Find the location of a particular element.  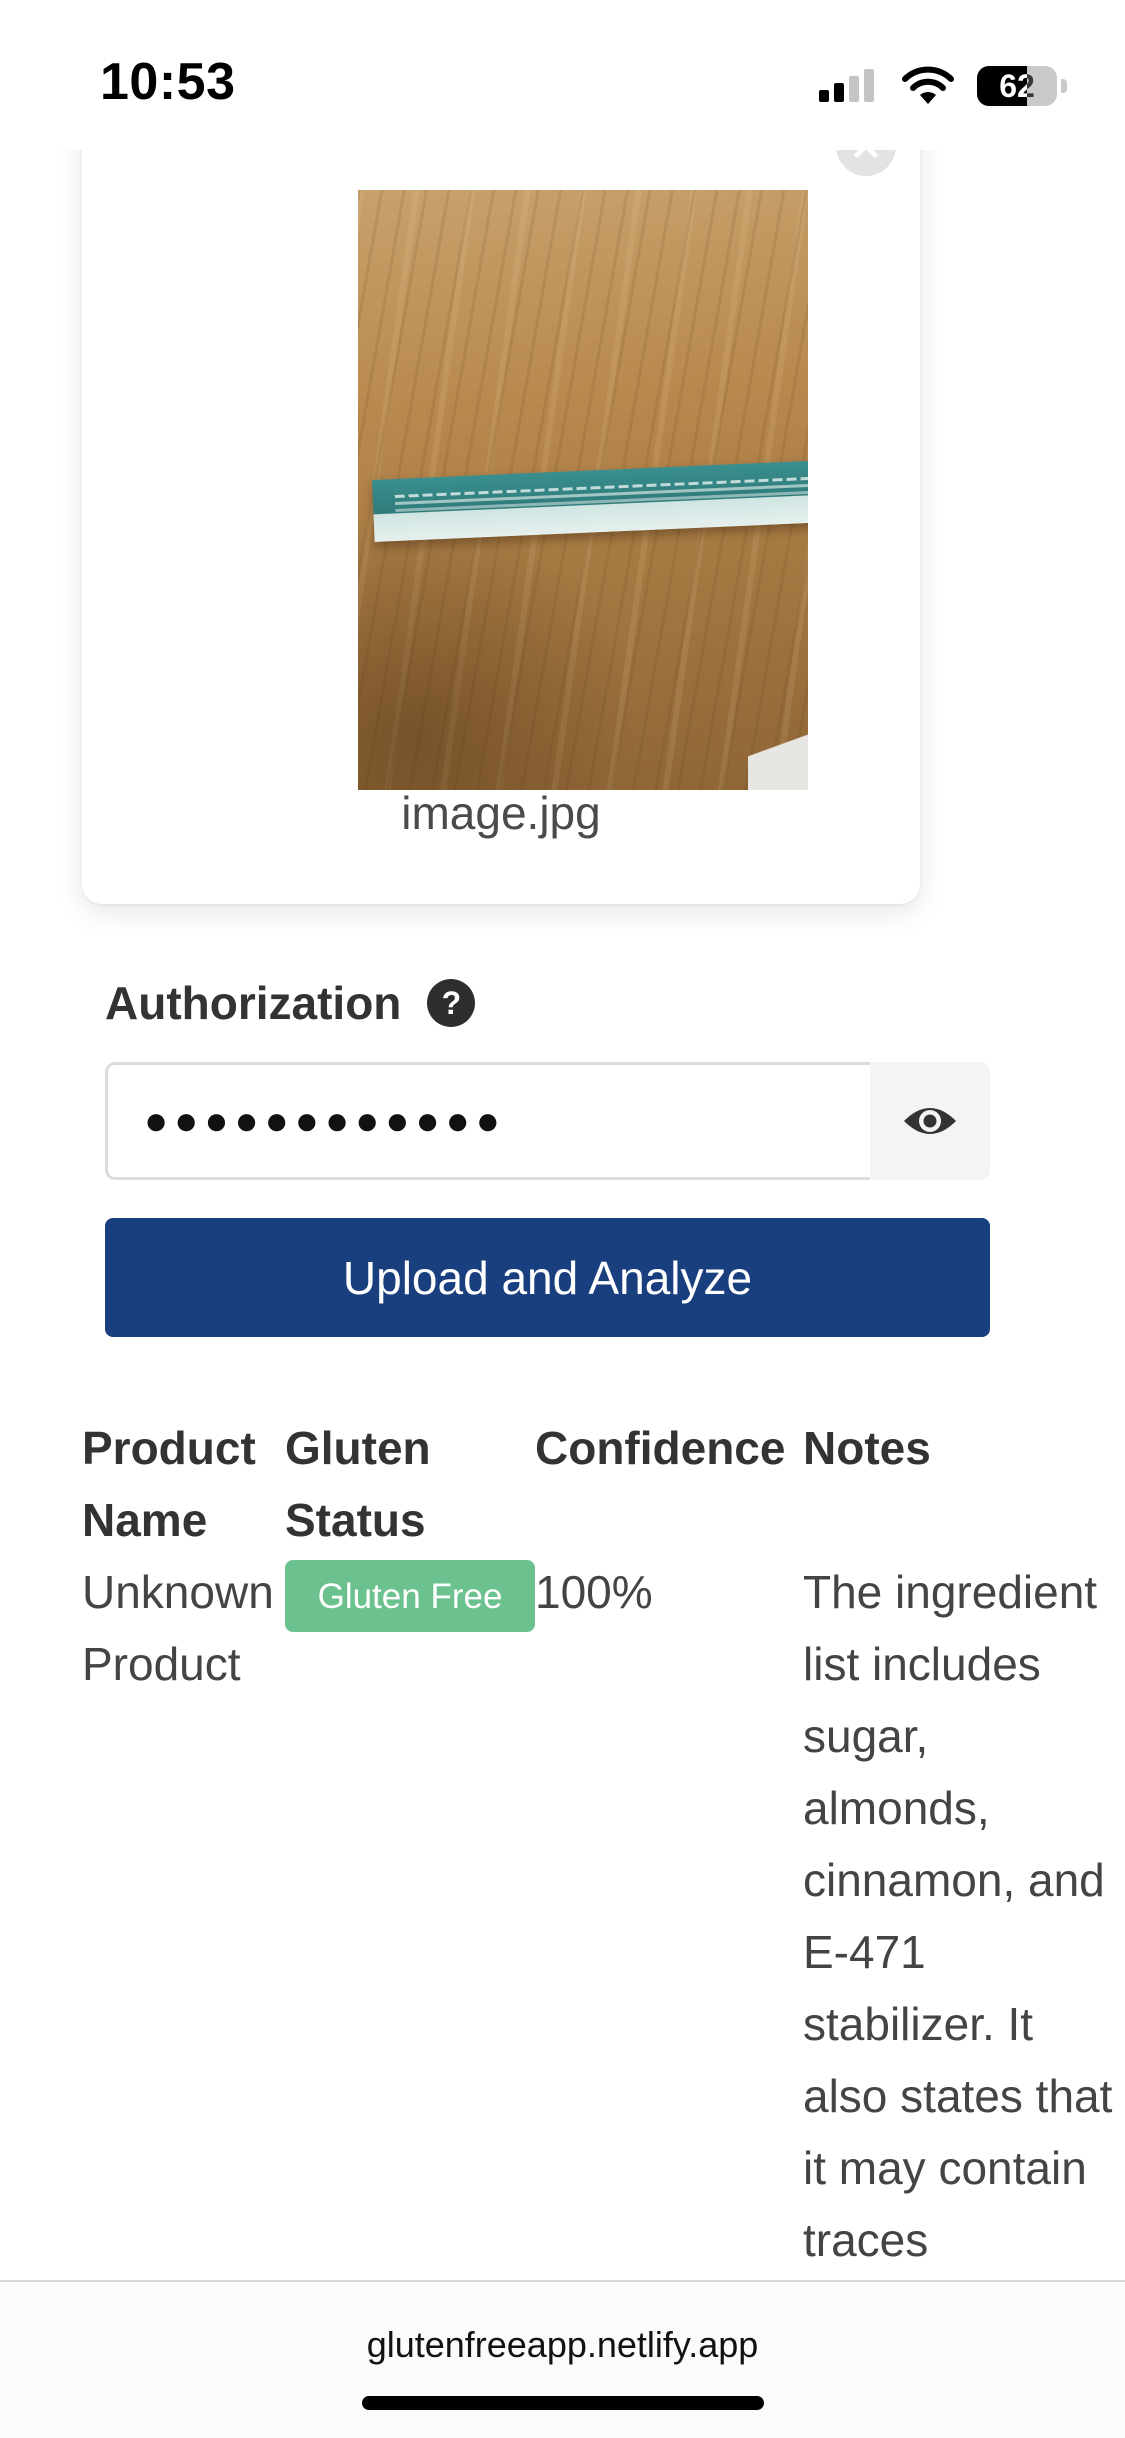

status-icons: 62 is located at coordinates (942, 86).